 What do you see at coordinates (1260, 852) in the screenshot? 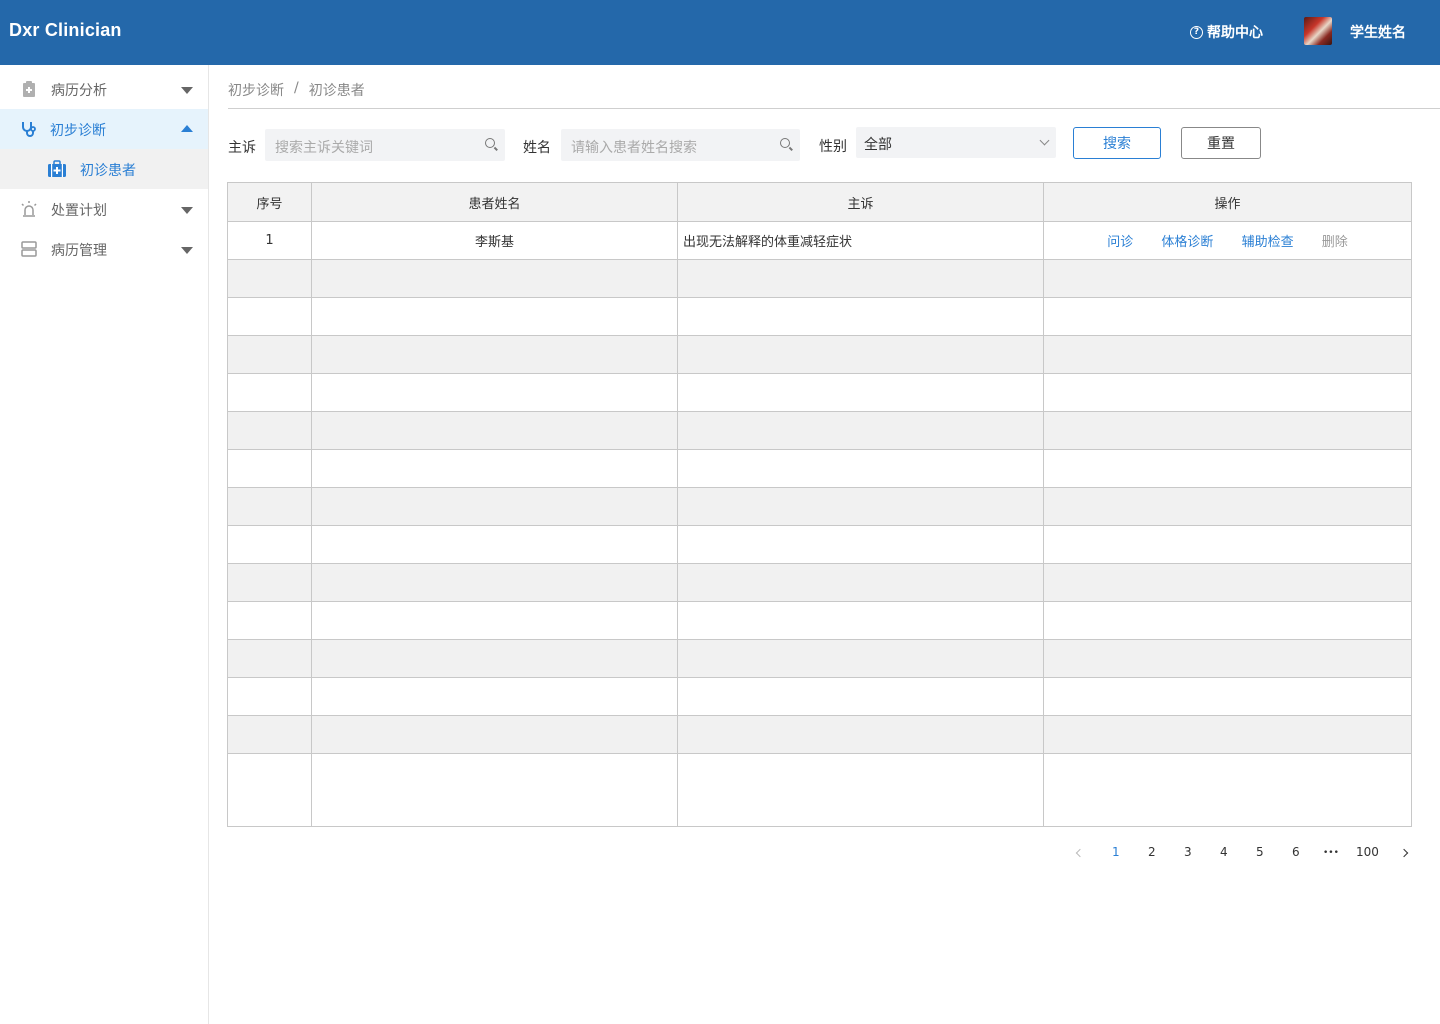
I see `page-5: 5` at bounding box center [1260, 852].